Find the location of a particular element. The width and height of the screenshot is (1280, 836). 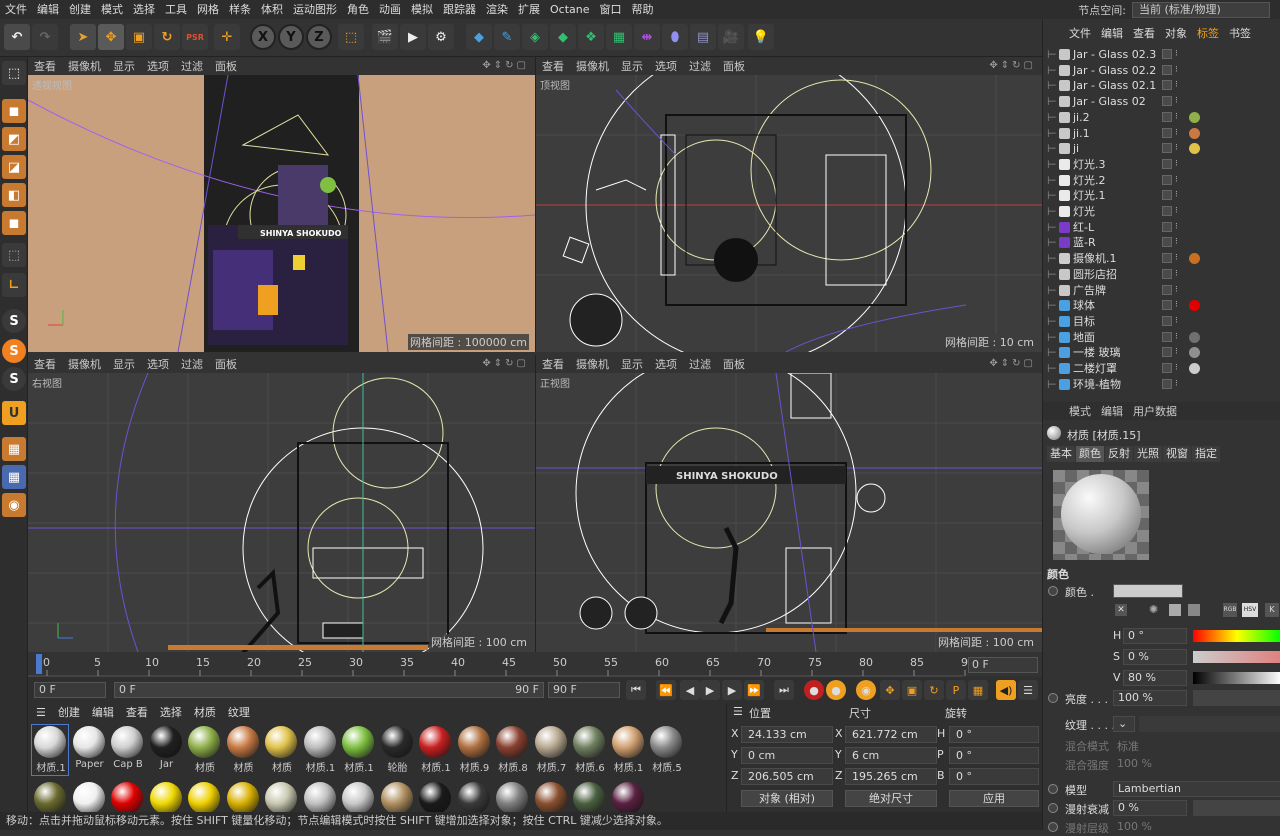

lock-icon: ◉ is located at coordinates (14, 505).